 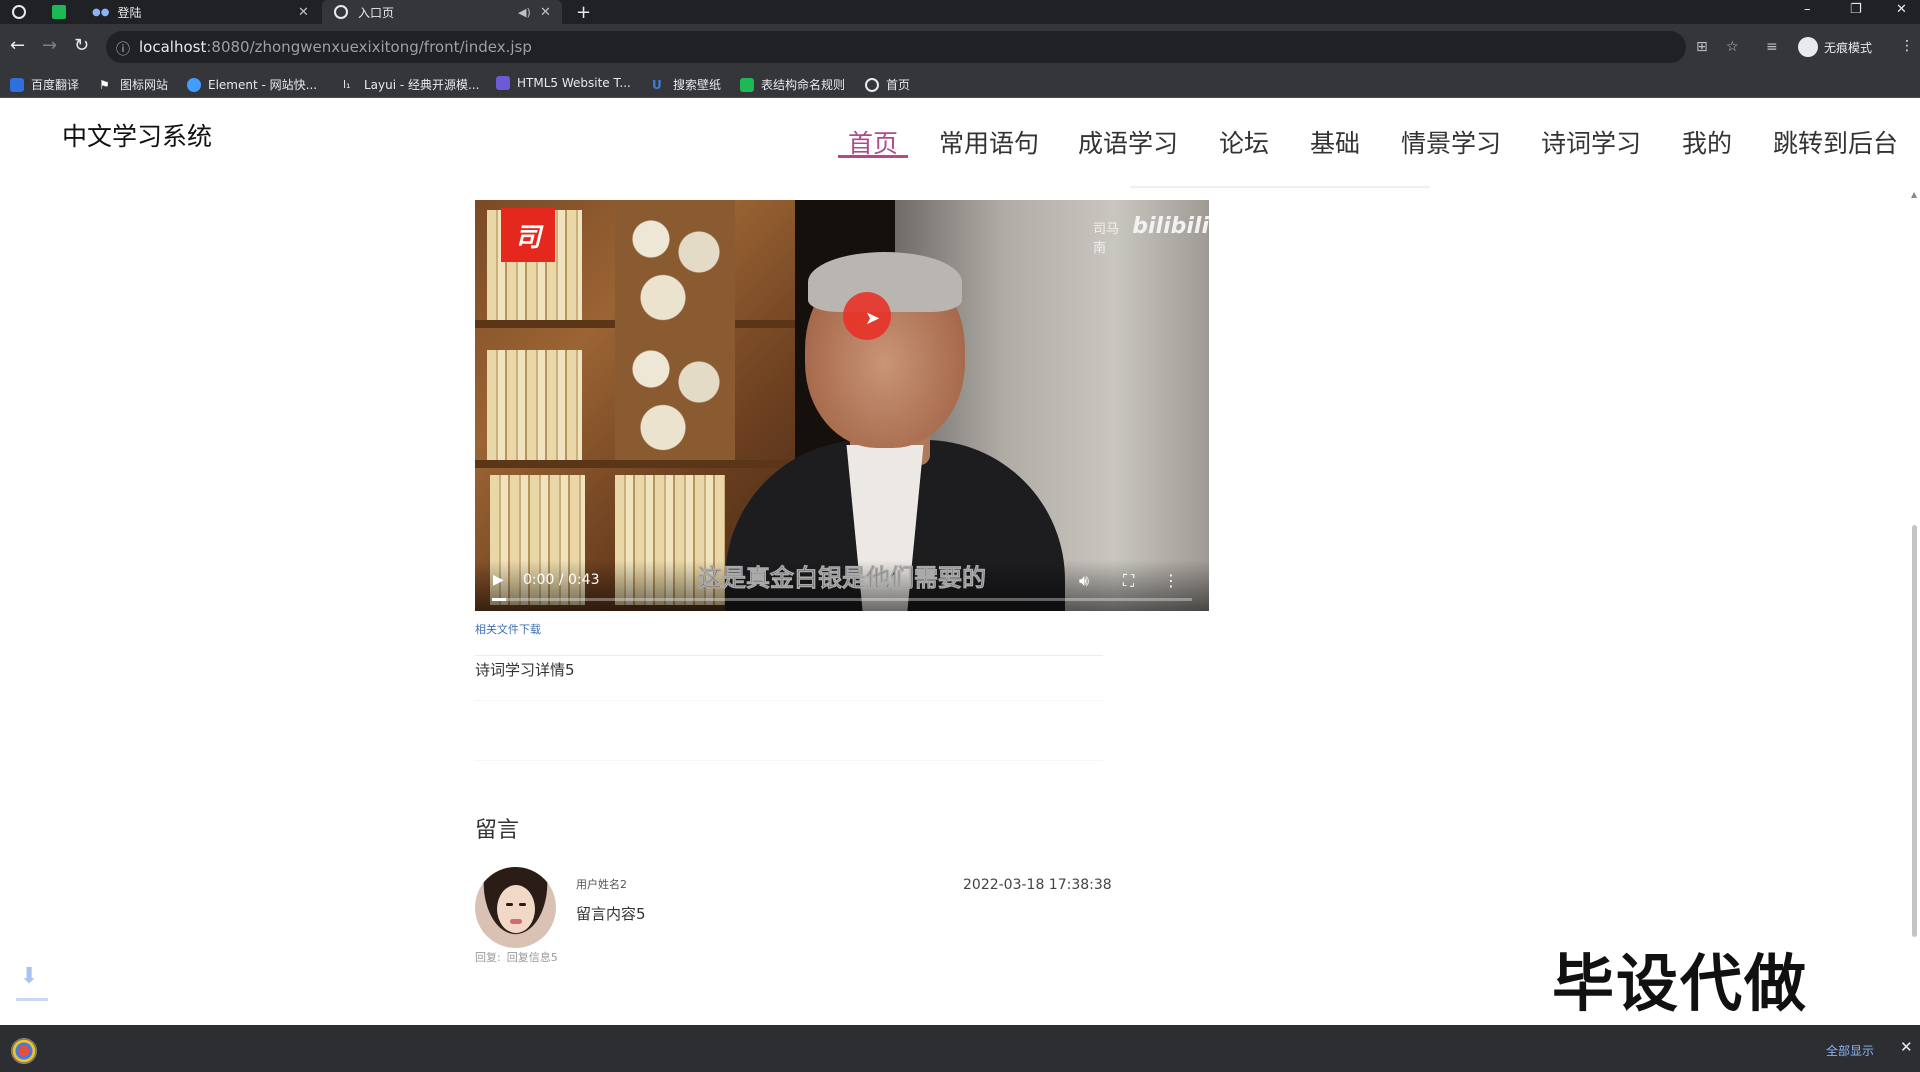 What do you see at coordinates (583, 12) in the screenshot?
I see `new-tab-button: +` at bounding box center [583, 12].